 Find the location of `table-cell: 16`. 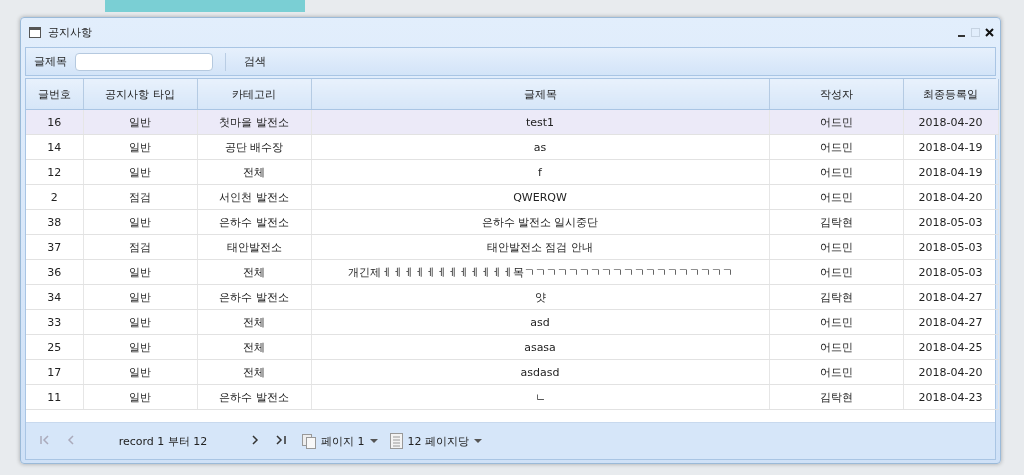

table-cell: 16 is located at coordinates (54, 122).